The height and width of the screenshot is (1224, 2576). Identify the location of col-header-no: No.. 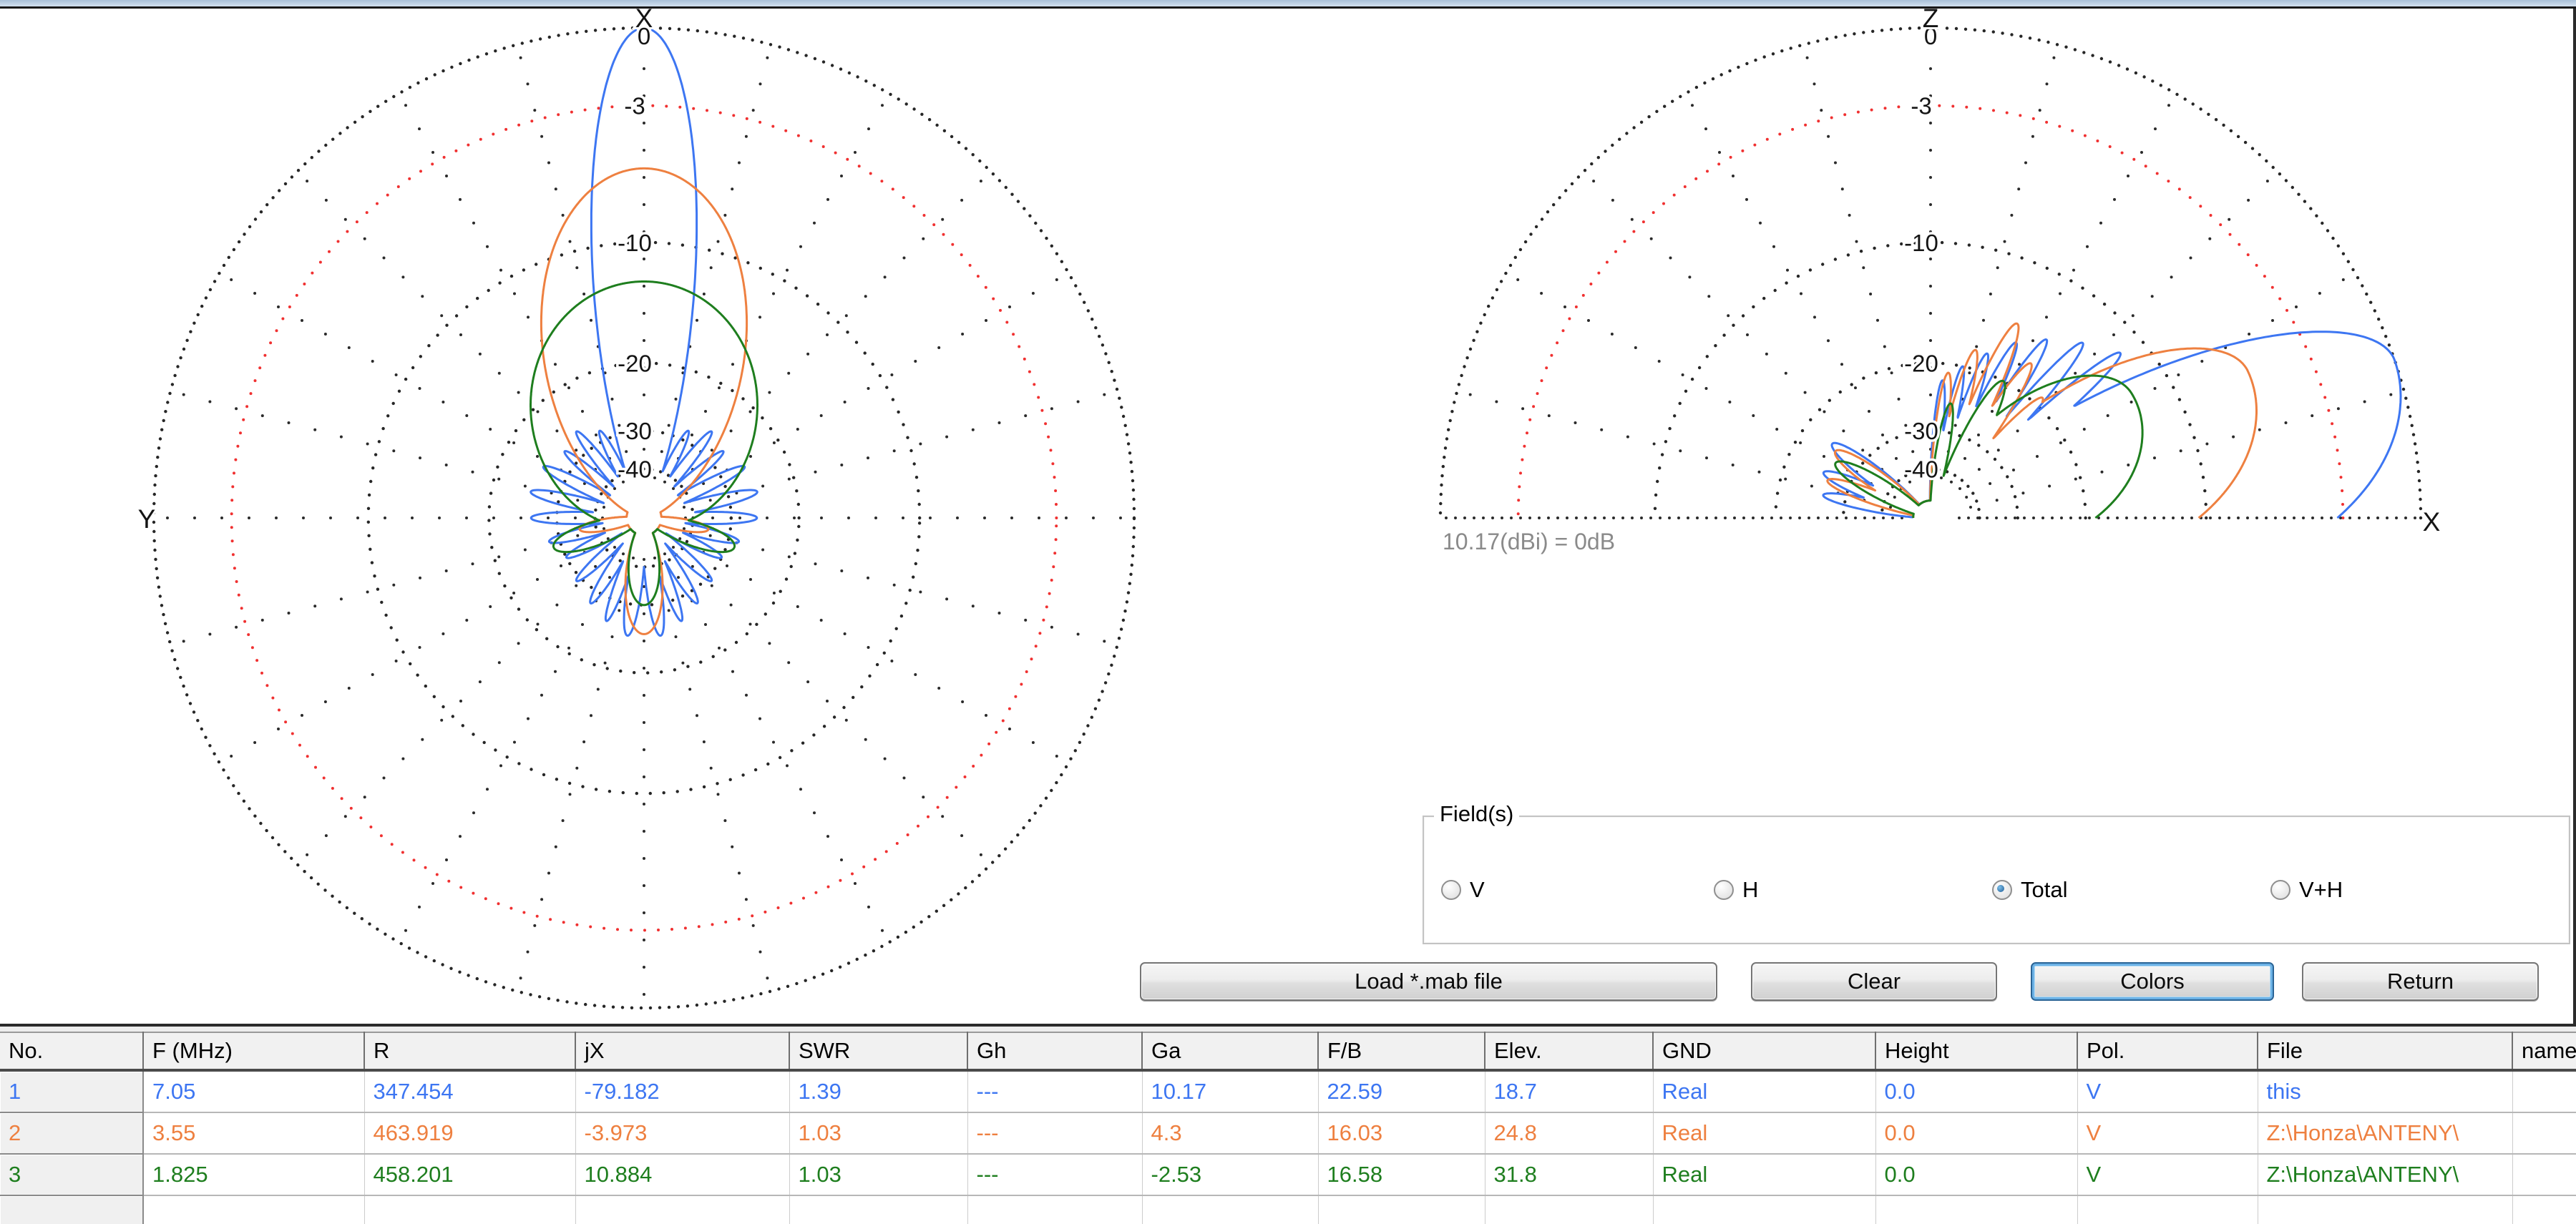
(72, 1052).